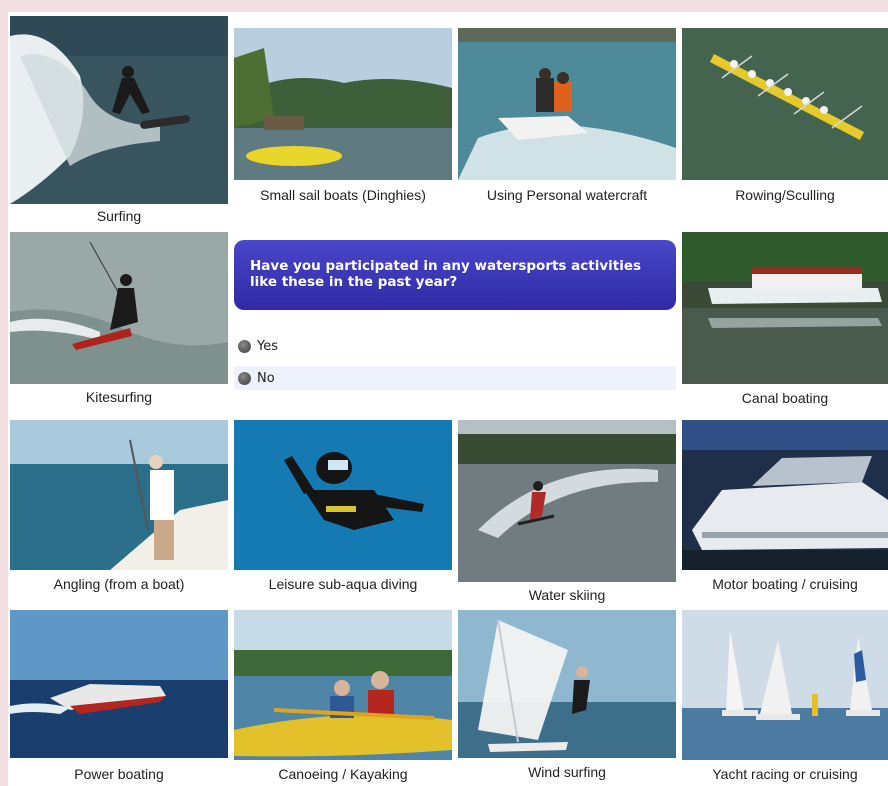  What do you see at coordinates (343, 495) in the screenshot?
I see `diving-photo` at bounding box center [343, 495].